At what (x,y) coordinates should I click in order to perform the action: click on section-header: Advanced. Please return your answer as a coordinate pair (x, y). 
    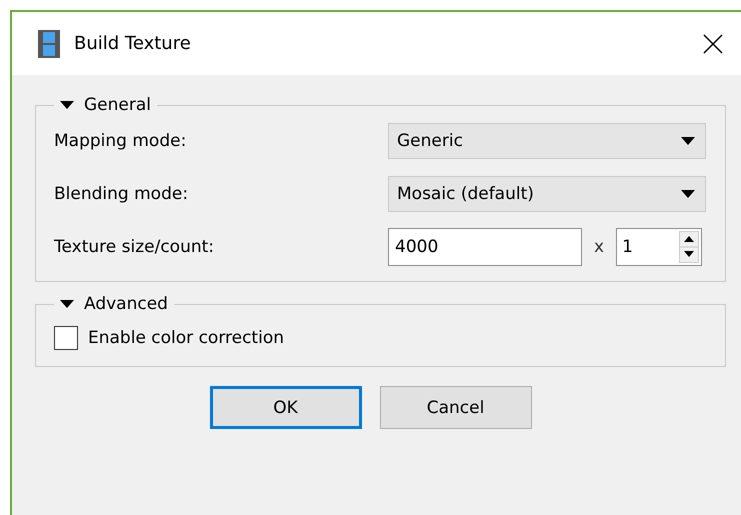
    Looking at the image, I should click on (114, 304).